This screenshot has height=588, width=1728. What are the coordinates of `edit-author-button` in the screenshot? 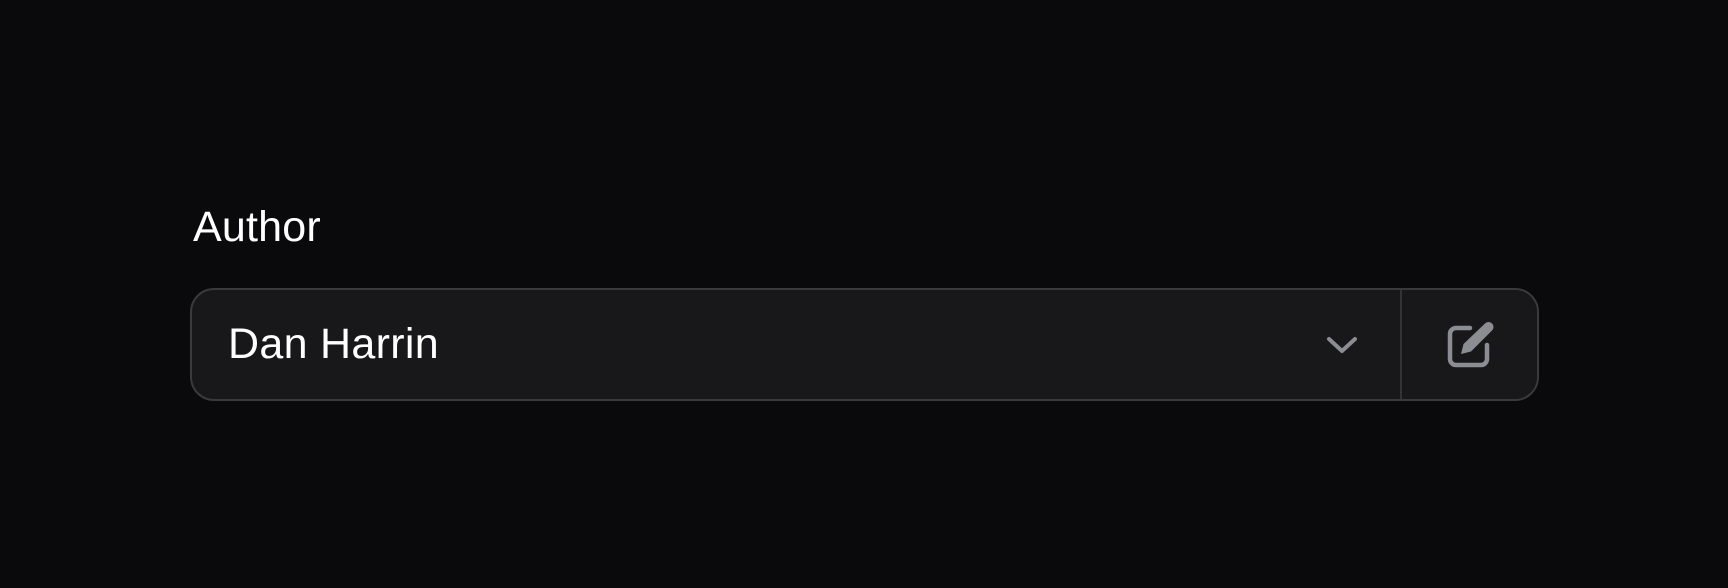 It's located at (1468, 344).